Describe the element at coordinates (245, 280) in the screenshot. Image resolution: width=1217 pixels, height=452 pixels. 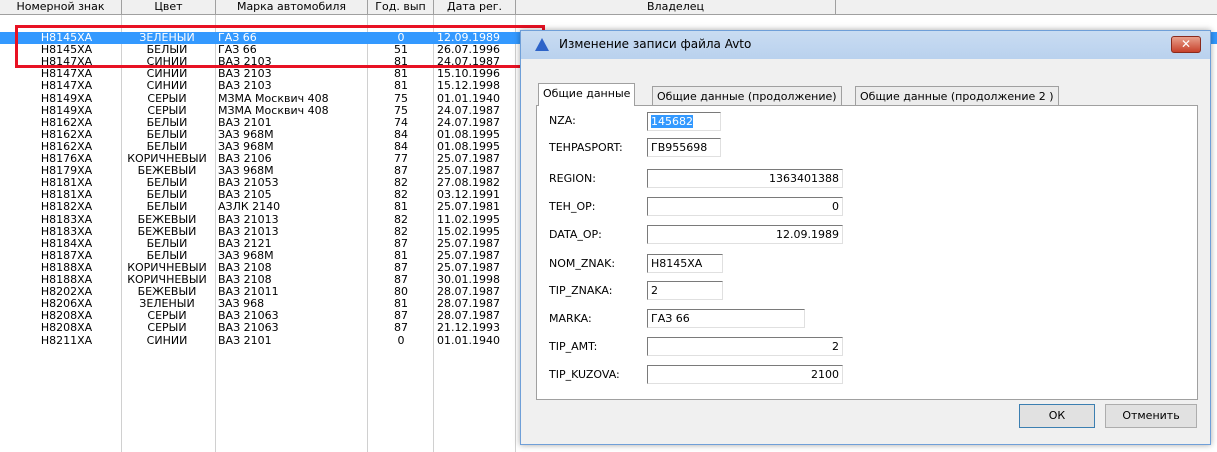
I see `cell-brand: ВАЗ 2108` at that location.